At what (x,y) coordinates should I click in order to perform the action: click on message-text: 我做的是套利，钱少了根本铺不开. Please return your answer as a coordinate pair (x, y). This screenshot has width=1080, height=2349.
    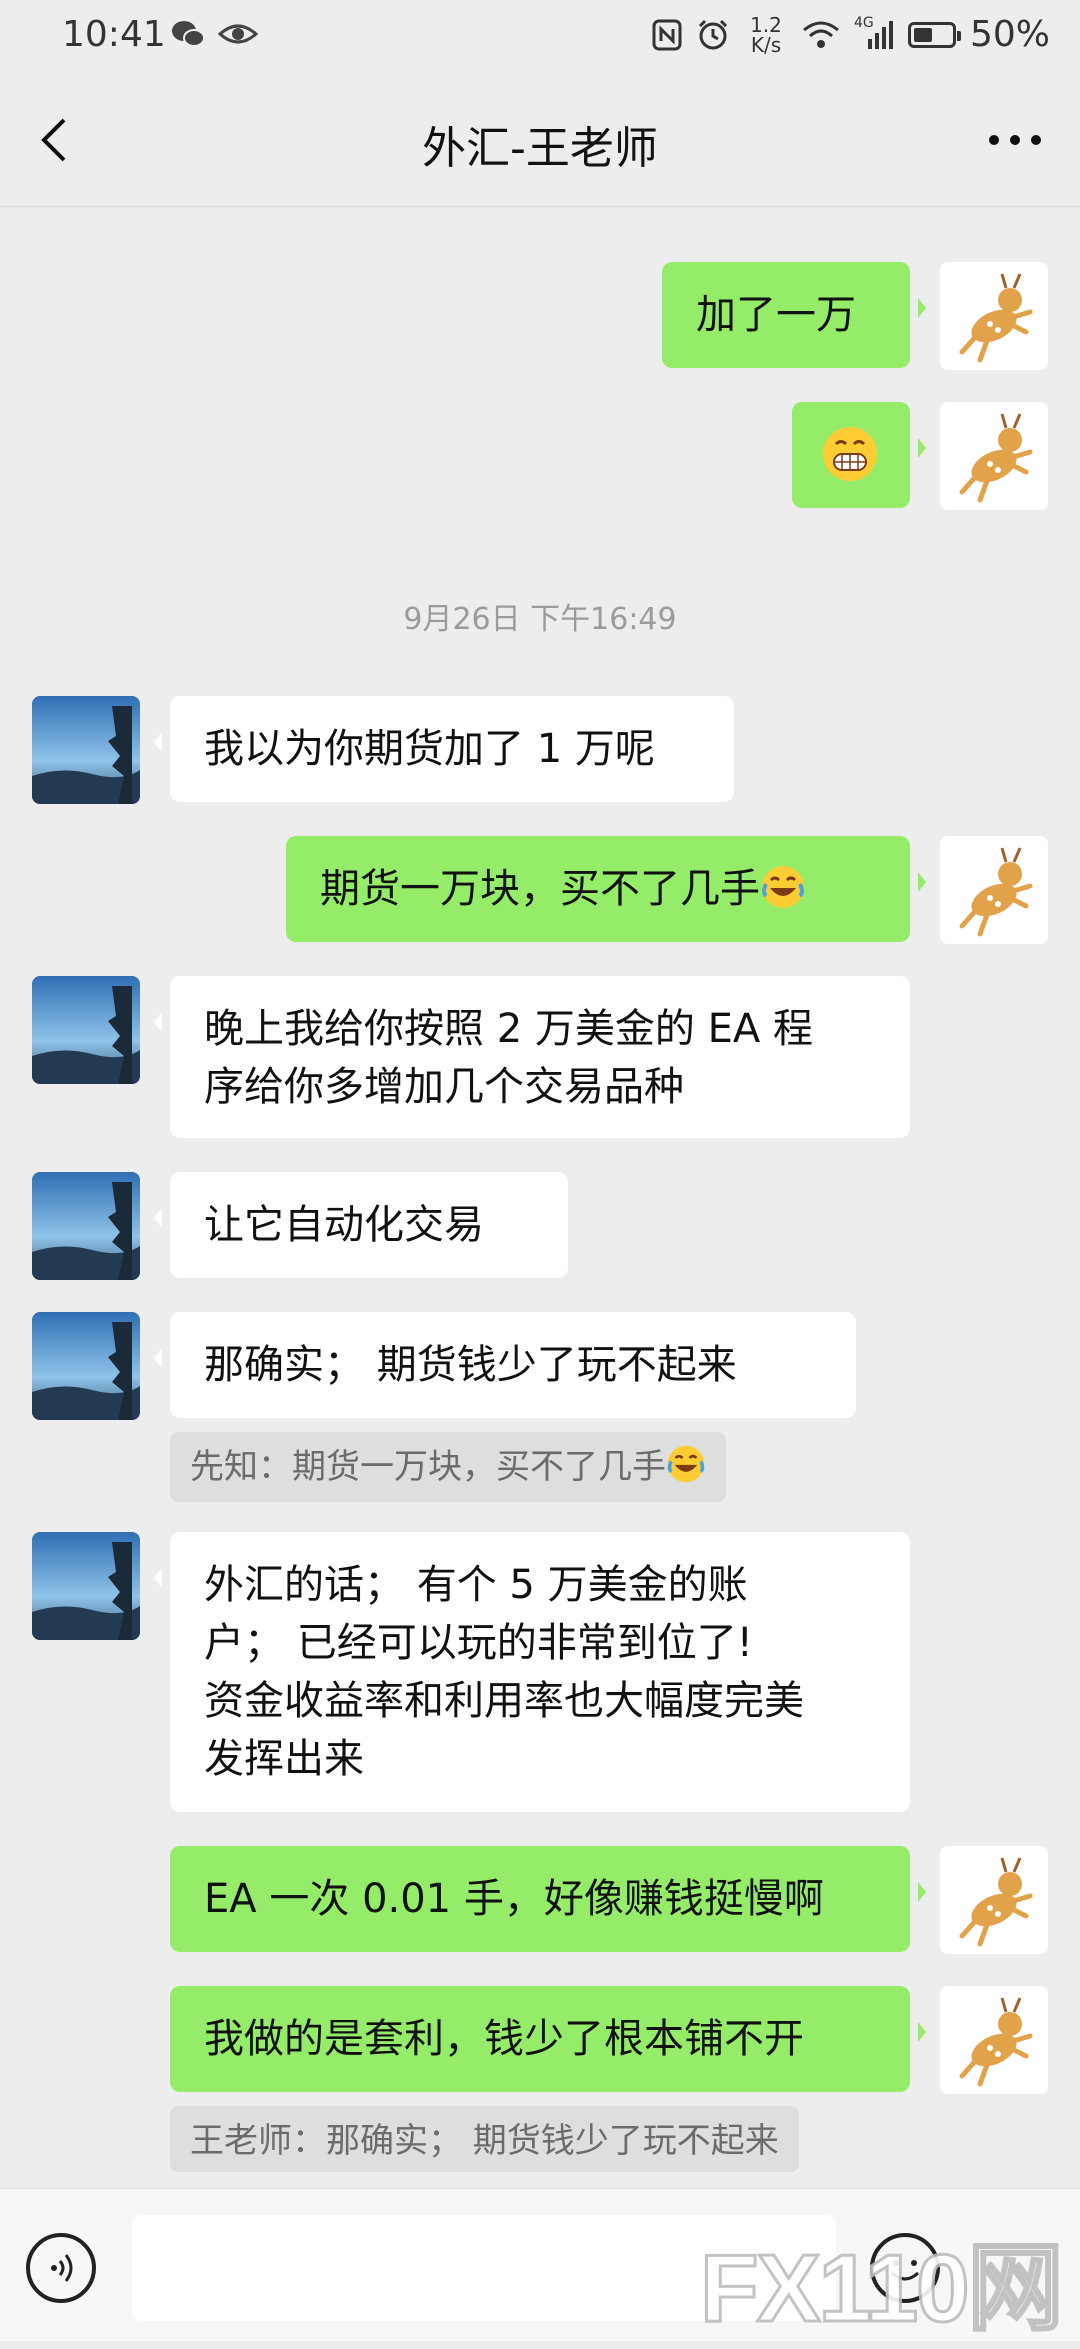
    Looking at the image, I should click on (504, 2039).